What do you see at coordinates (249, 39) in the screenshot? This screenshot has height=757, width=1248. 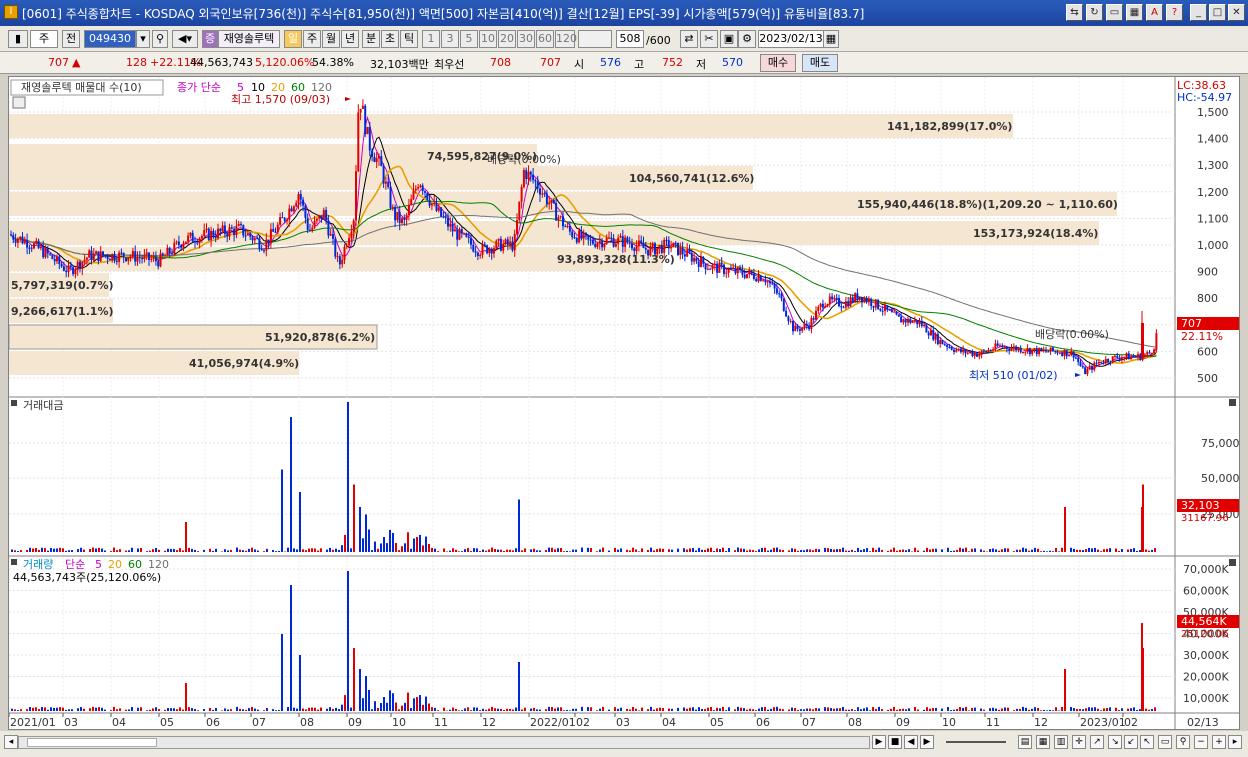 I see `stock-name: 재영솔루텍` at bounding box center [249, 39].